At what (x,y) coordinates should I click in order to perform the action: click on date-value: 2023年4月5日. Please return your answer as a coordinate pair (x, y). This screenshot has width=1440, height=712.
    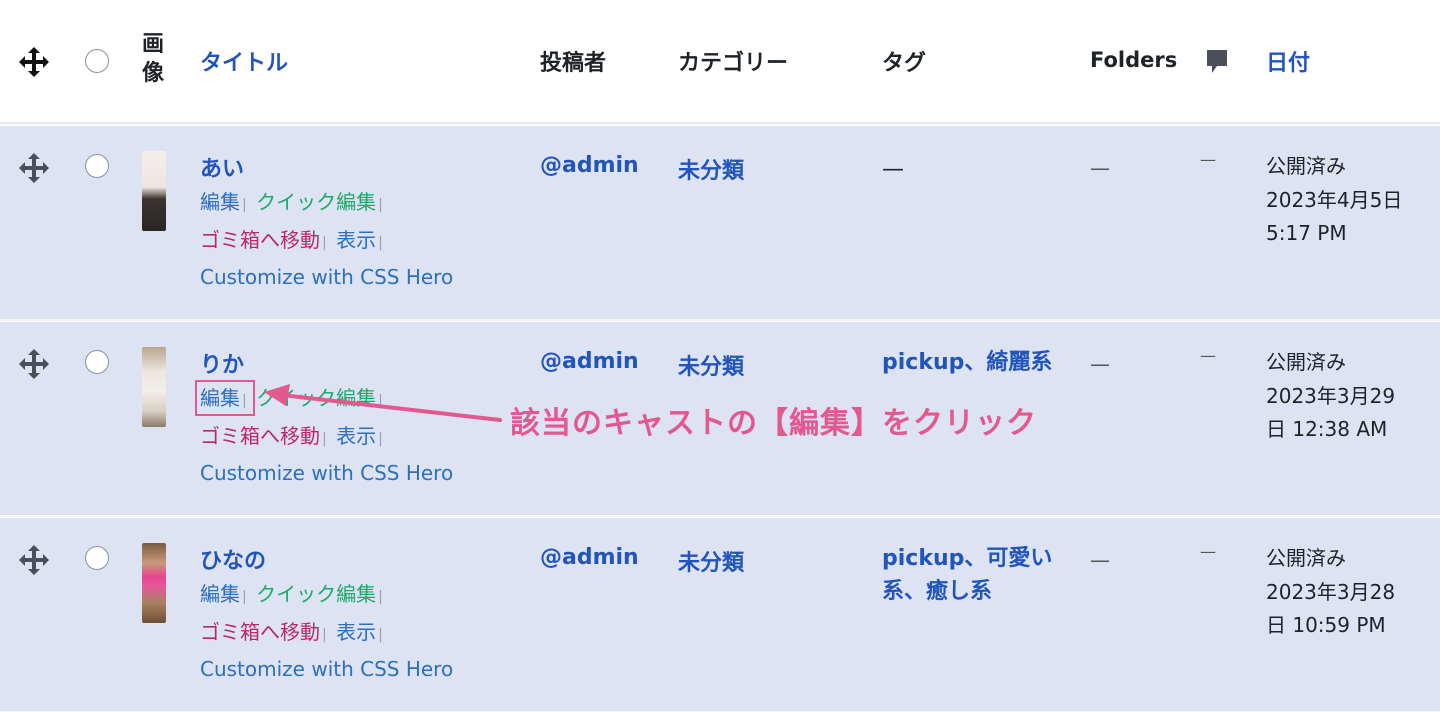
    Looking at the image, I should click on (1334, 199).